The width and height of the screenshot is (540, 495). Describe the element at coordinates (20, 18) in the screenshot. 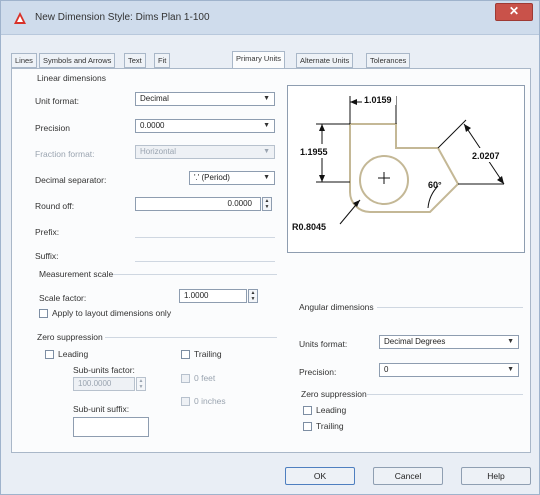

I see `autocad-logo-icon` at that location.